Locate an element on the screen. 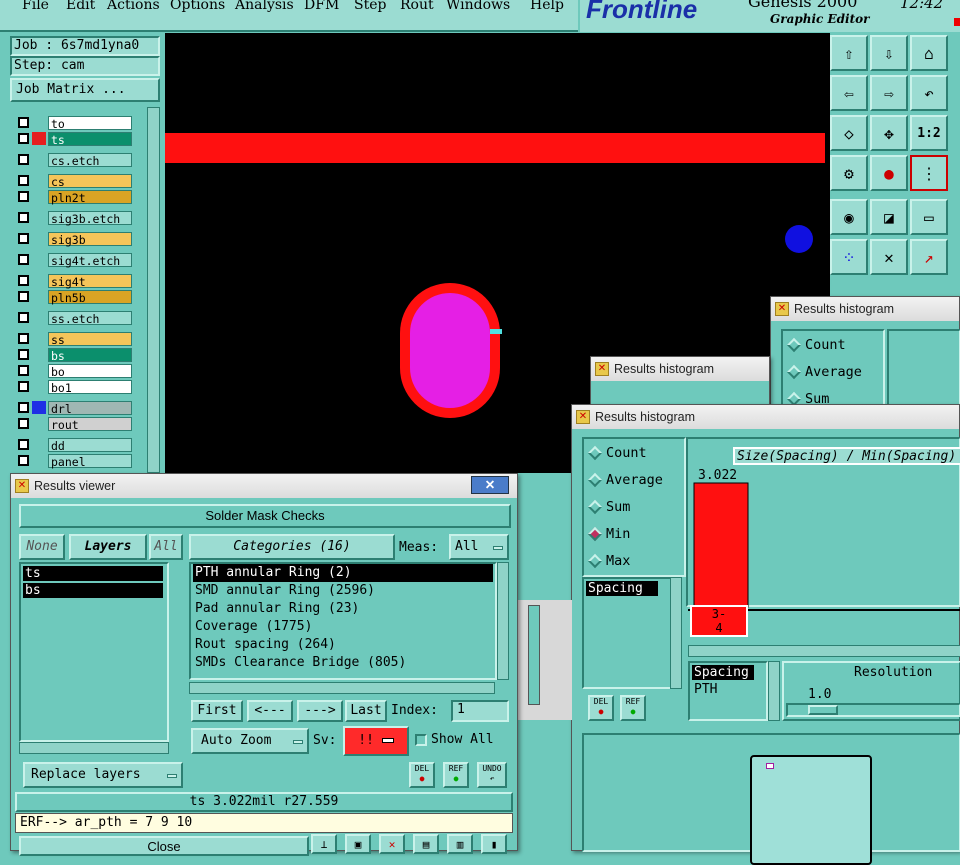 This screenshot has width=960, height=865. edit-shape-icon: ◪ is located at coordinates (889, 217).